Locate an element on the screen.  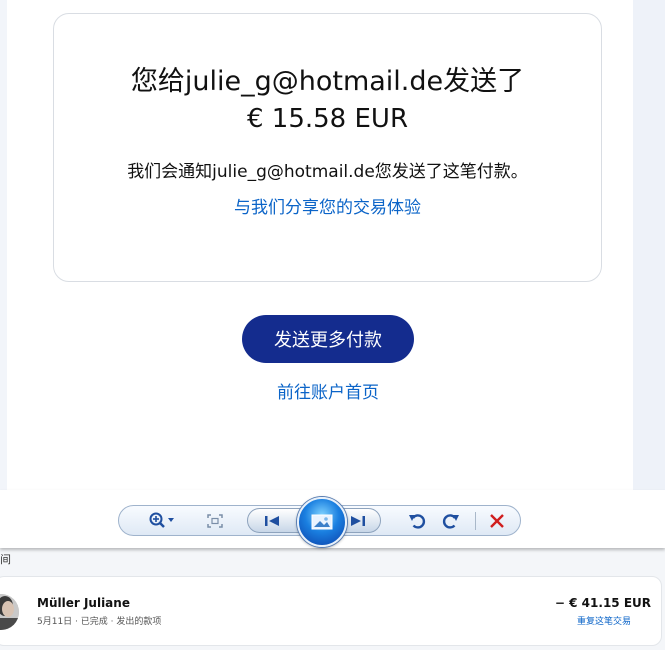
section-heading-fragment: 间 is located at coordinates (5, 559).